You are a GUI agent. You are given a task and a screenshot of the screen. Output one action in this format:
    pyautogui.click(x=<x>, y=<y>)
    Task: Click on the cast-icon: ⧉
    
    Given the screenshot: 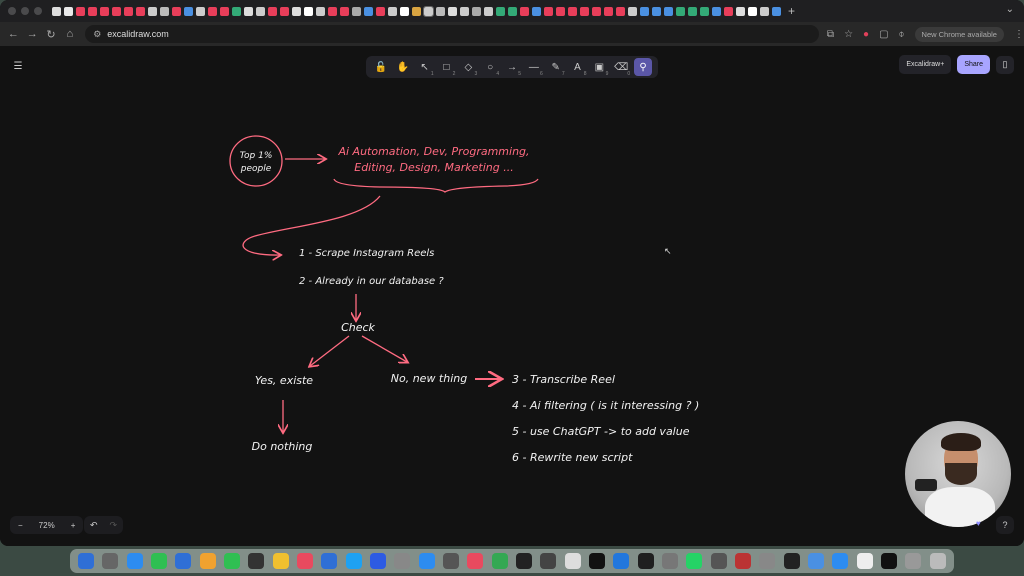 What is the action you would take?
    pyautogui.click(x=830, y=34)
    